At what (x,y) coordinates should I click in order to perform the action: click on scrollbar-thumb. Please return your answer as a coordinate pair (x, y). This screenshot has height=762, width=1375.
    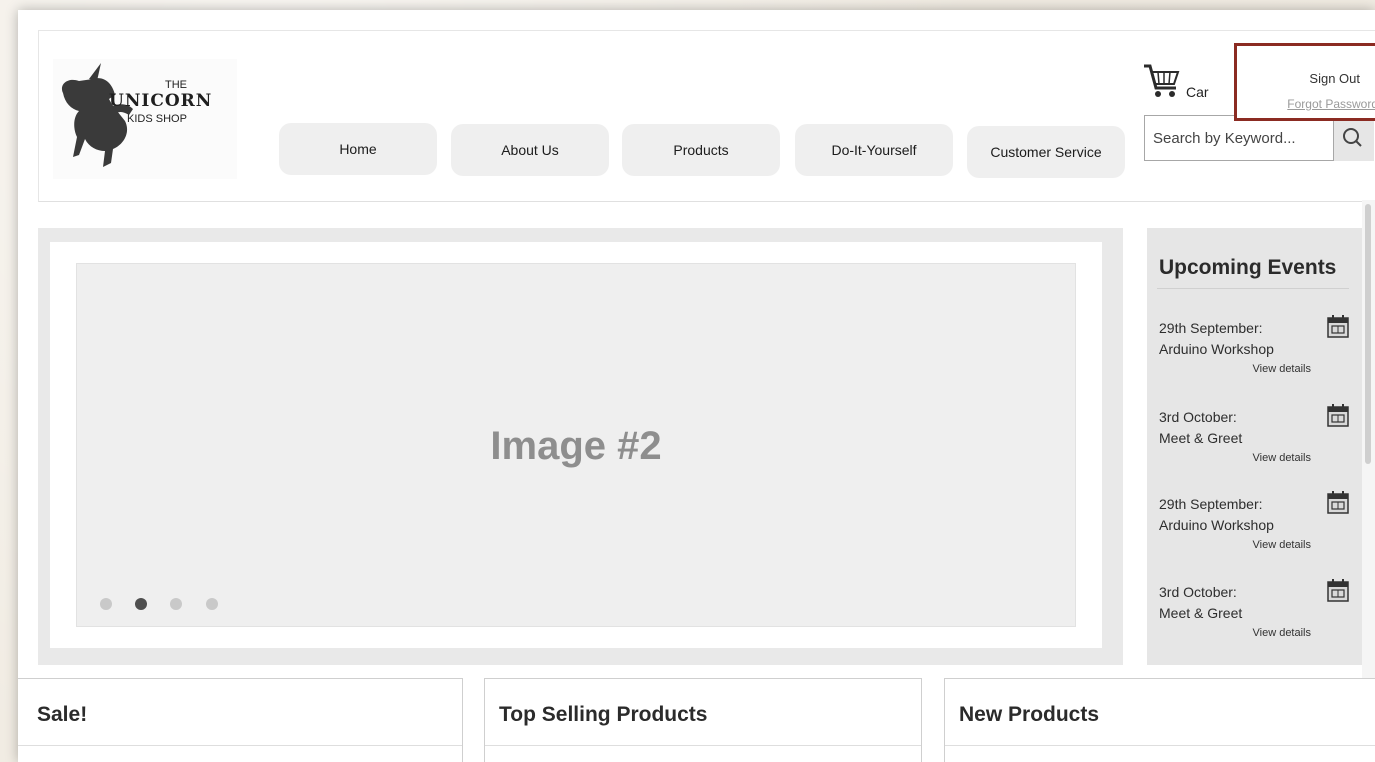
    Looking at the image, I should click on (1368, 334).